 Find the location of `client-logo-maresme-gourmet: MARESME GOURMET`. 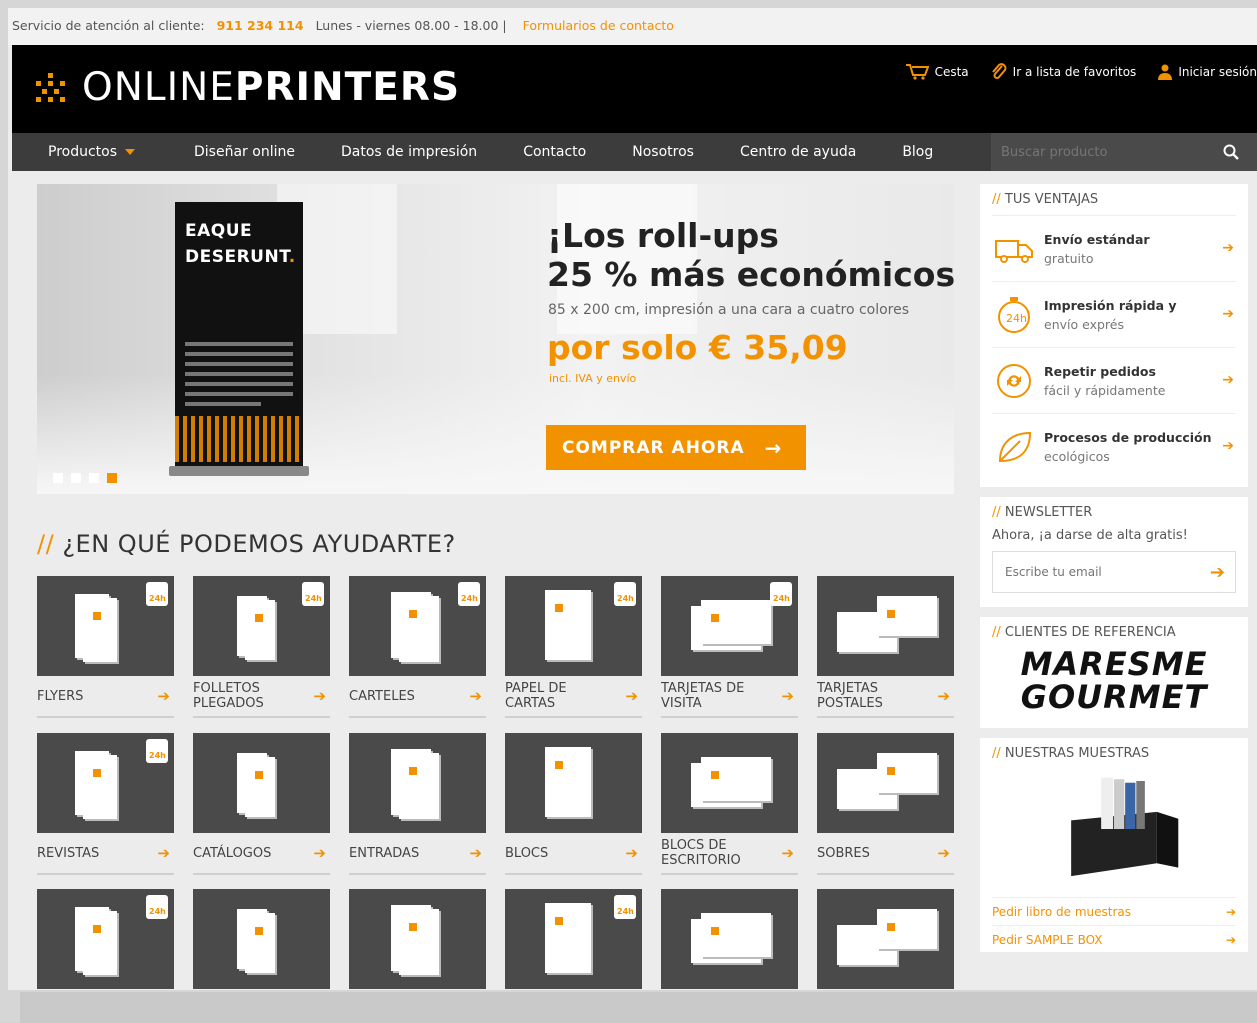

client-logo-maresme-gourmet: MARESME GOURMET is located at coordinates (1114, 681).